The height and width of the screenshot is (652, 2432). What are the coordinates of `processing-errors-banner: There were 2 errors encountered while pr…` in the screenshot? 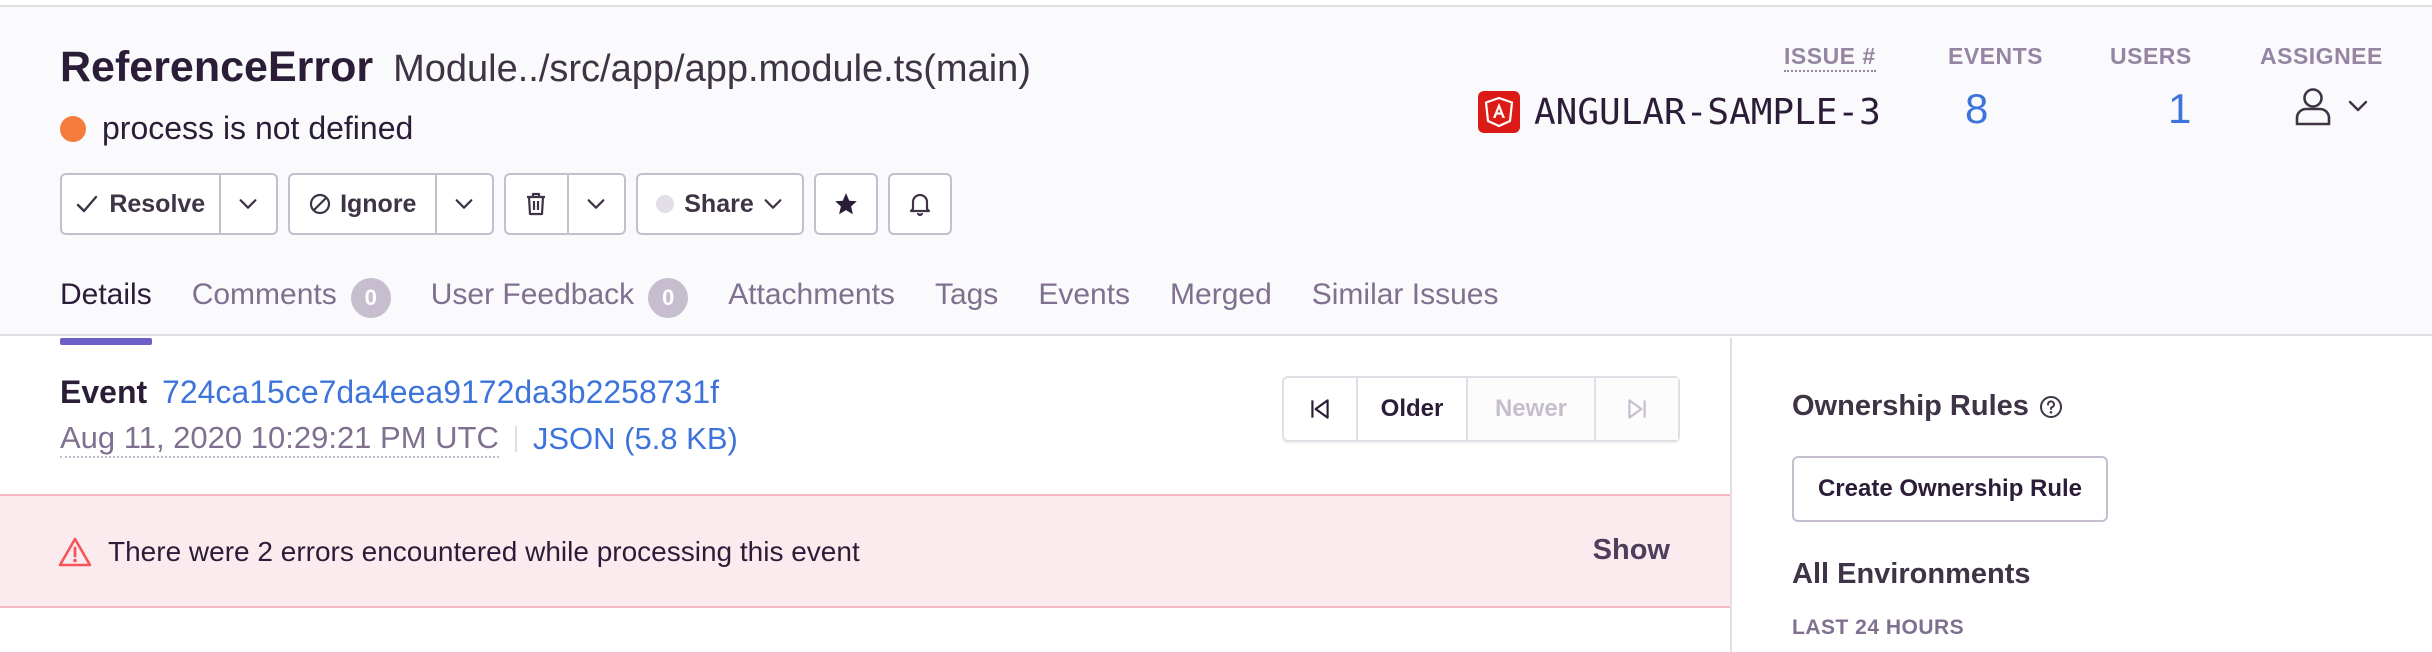 It's located at (865, 551).